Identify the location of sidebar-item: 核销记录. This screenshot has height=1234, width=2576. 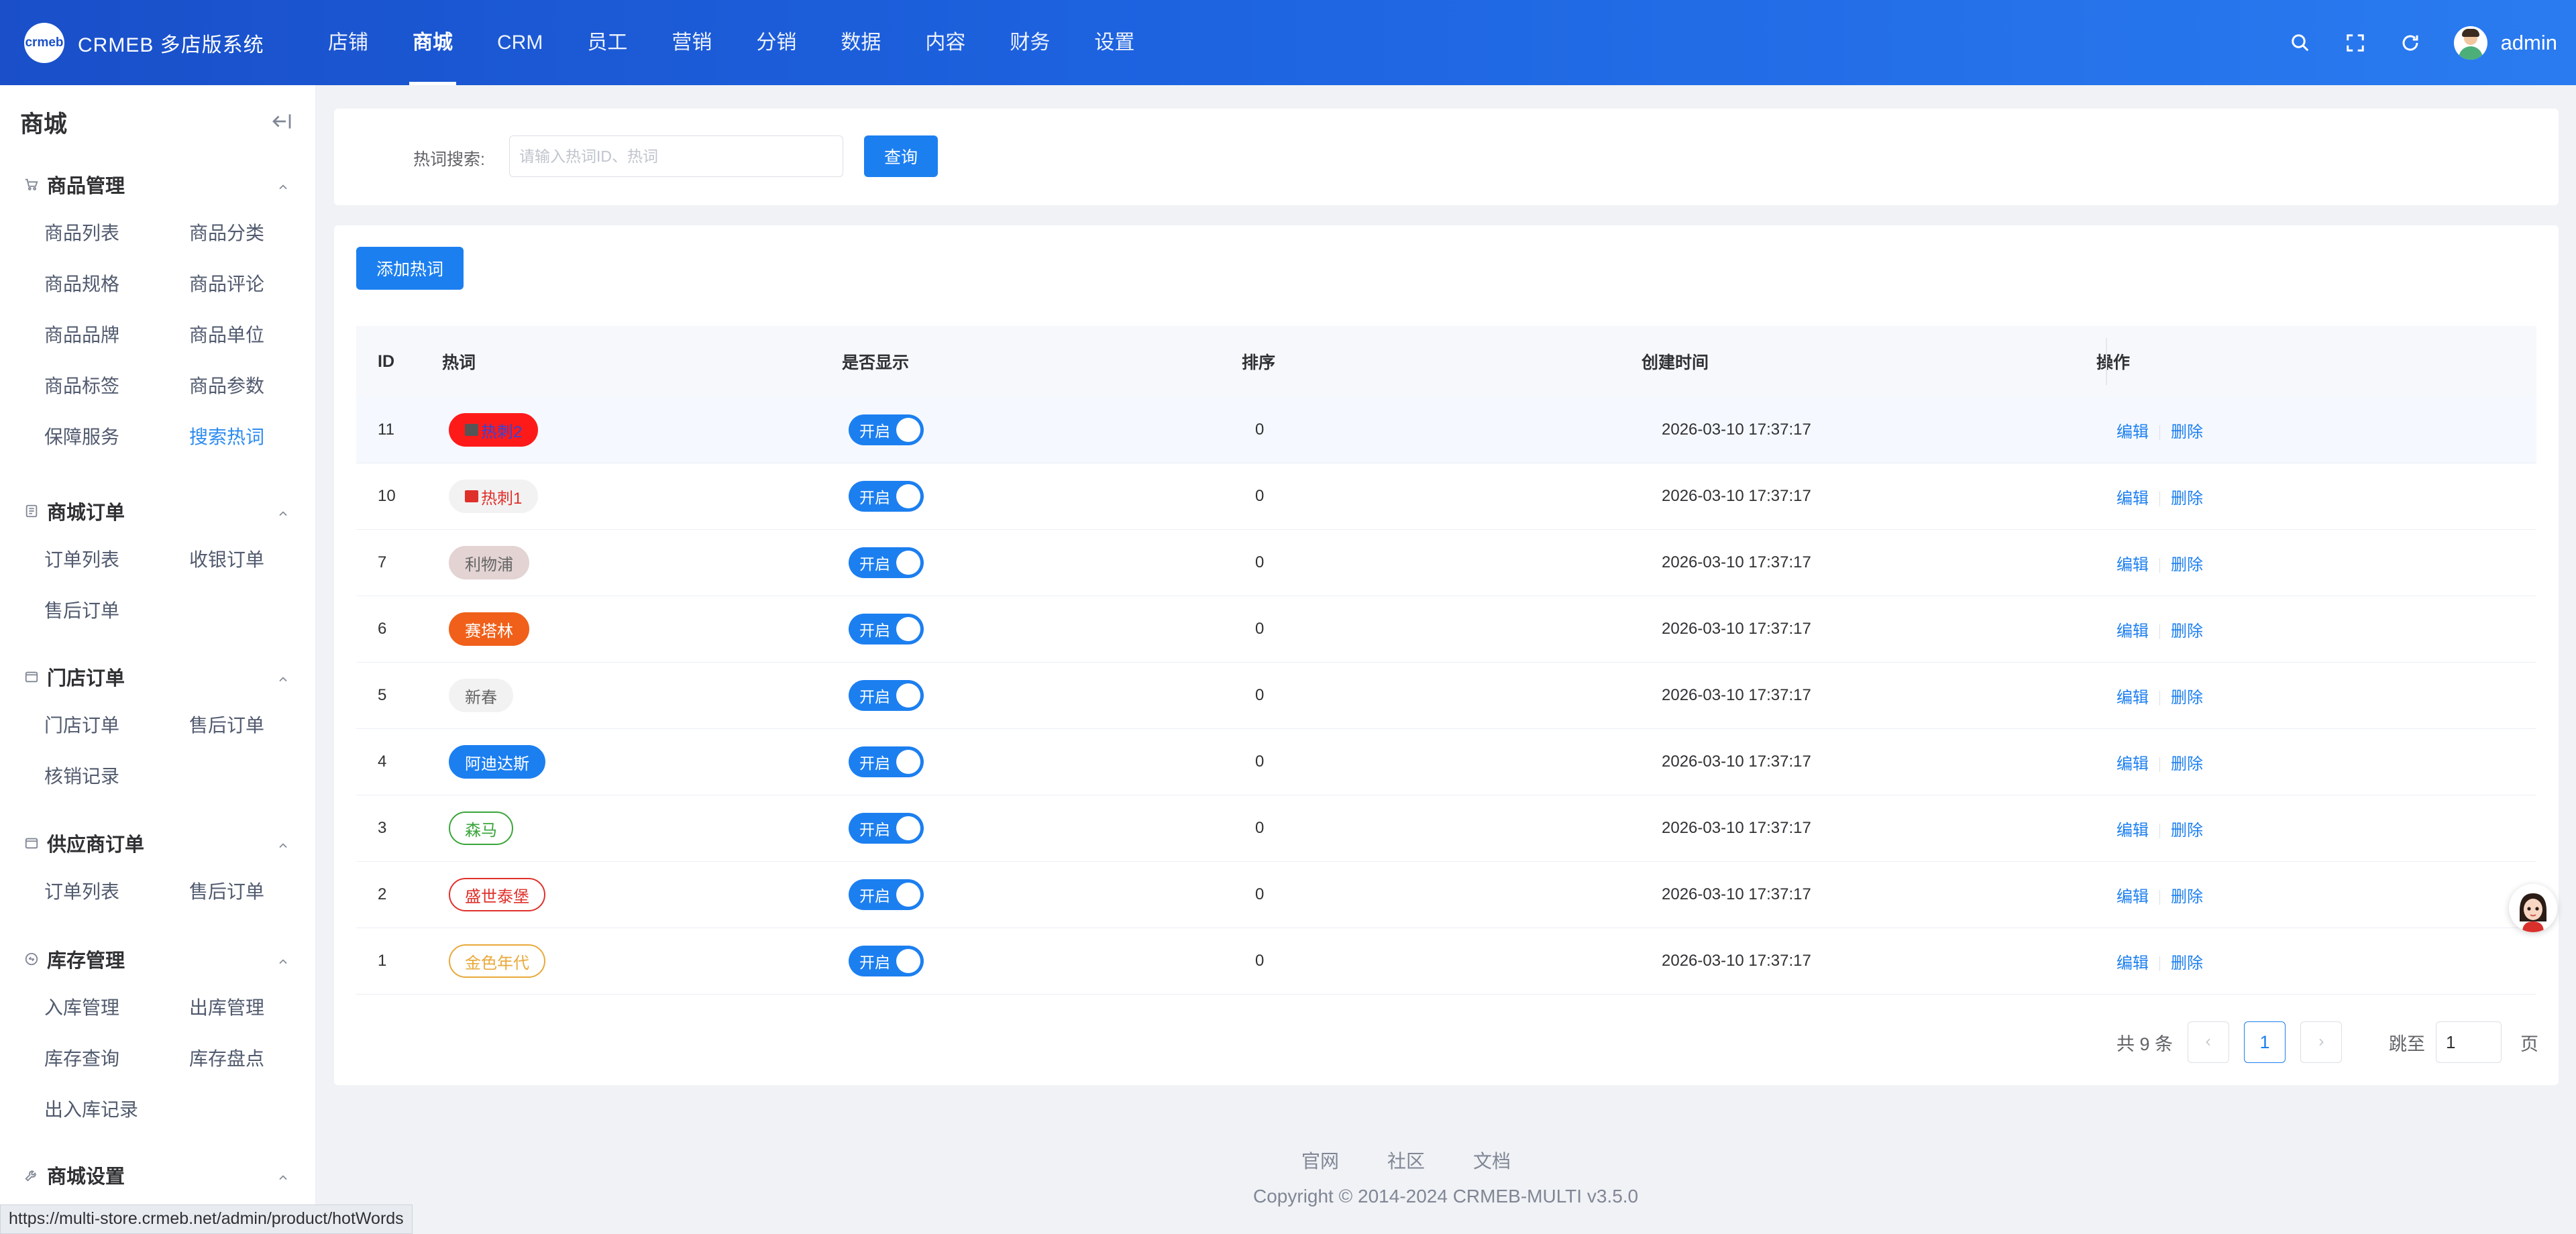
(116, 776).